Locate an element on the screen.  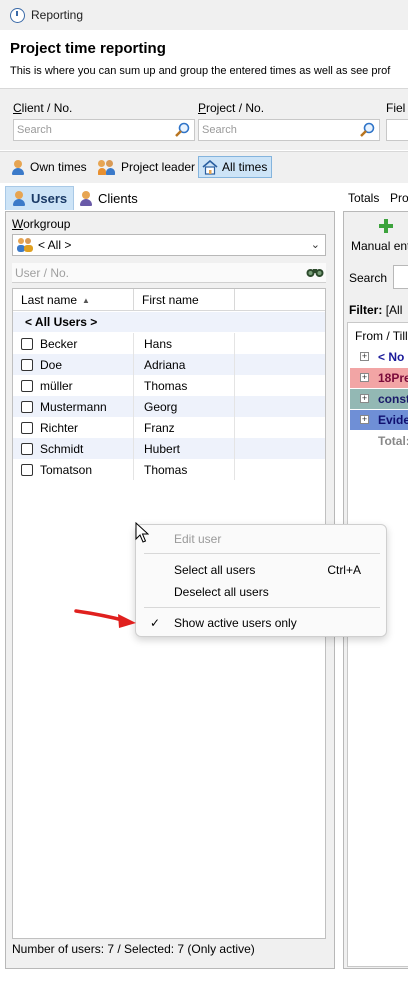
tab-own-times: Own times is located at coordinates (49, 167).